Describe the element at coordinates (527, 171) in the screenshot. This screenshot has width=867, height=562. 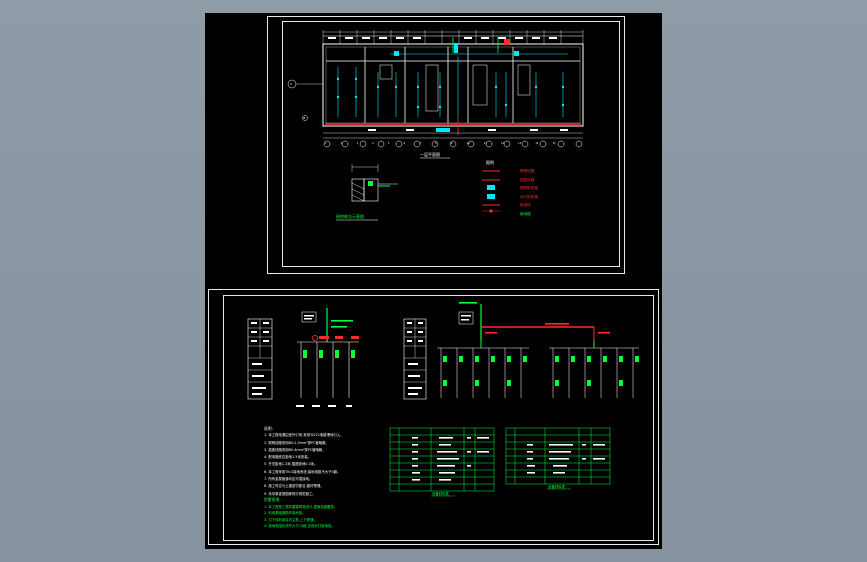
I see `legend-label-1: 照明线路` at that location.